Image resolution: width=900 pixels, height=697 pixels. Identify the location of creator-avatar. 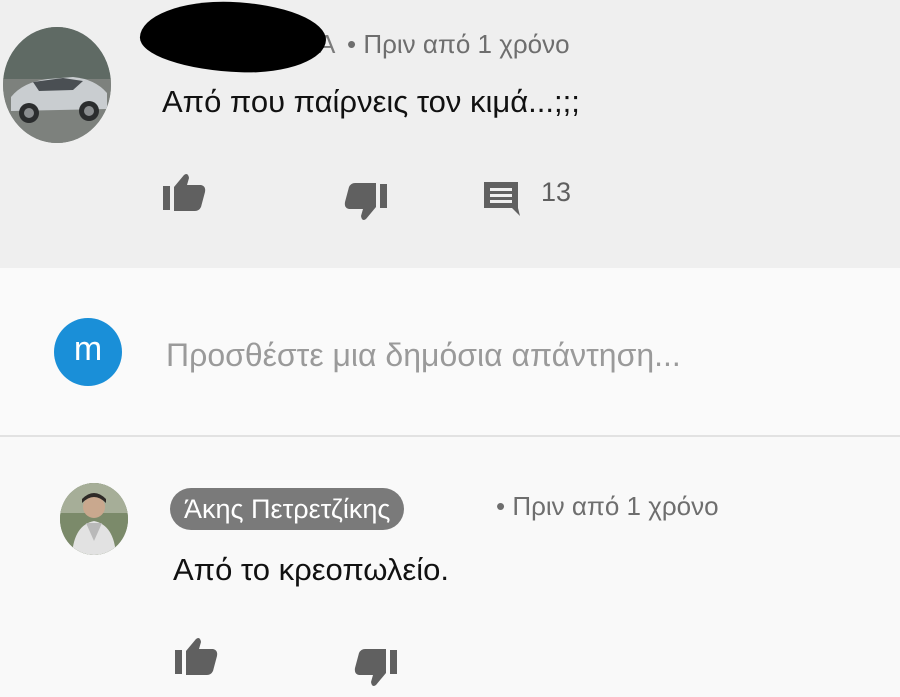
(94, 519).